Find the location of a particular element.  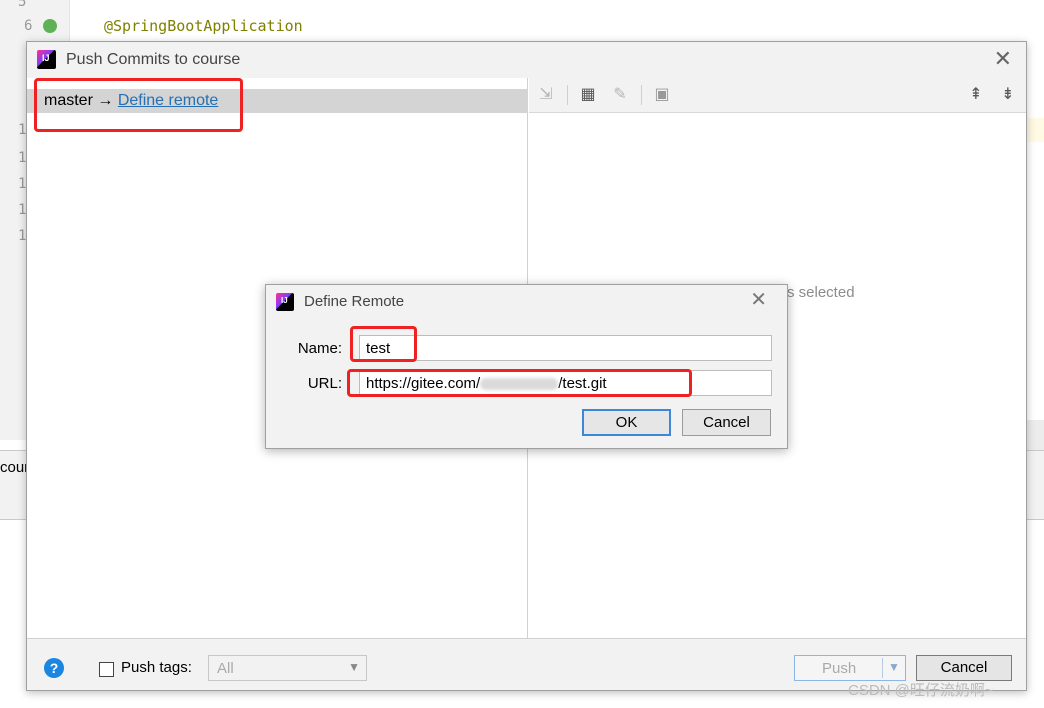

tags-dropdown: All ▼ is located at coordinates (287, 668).